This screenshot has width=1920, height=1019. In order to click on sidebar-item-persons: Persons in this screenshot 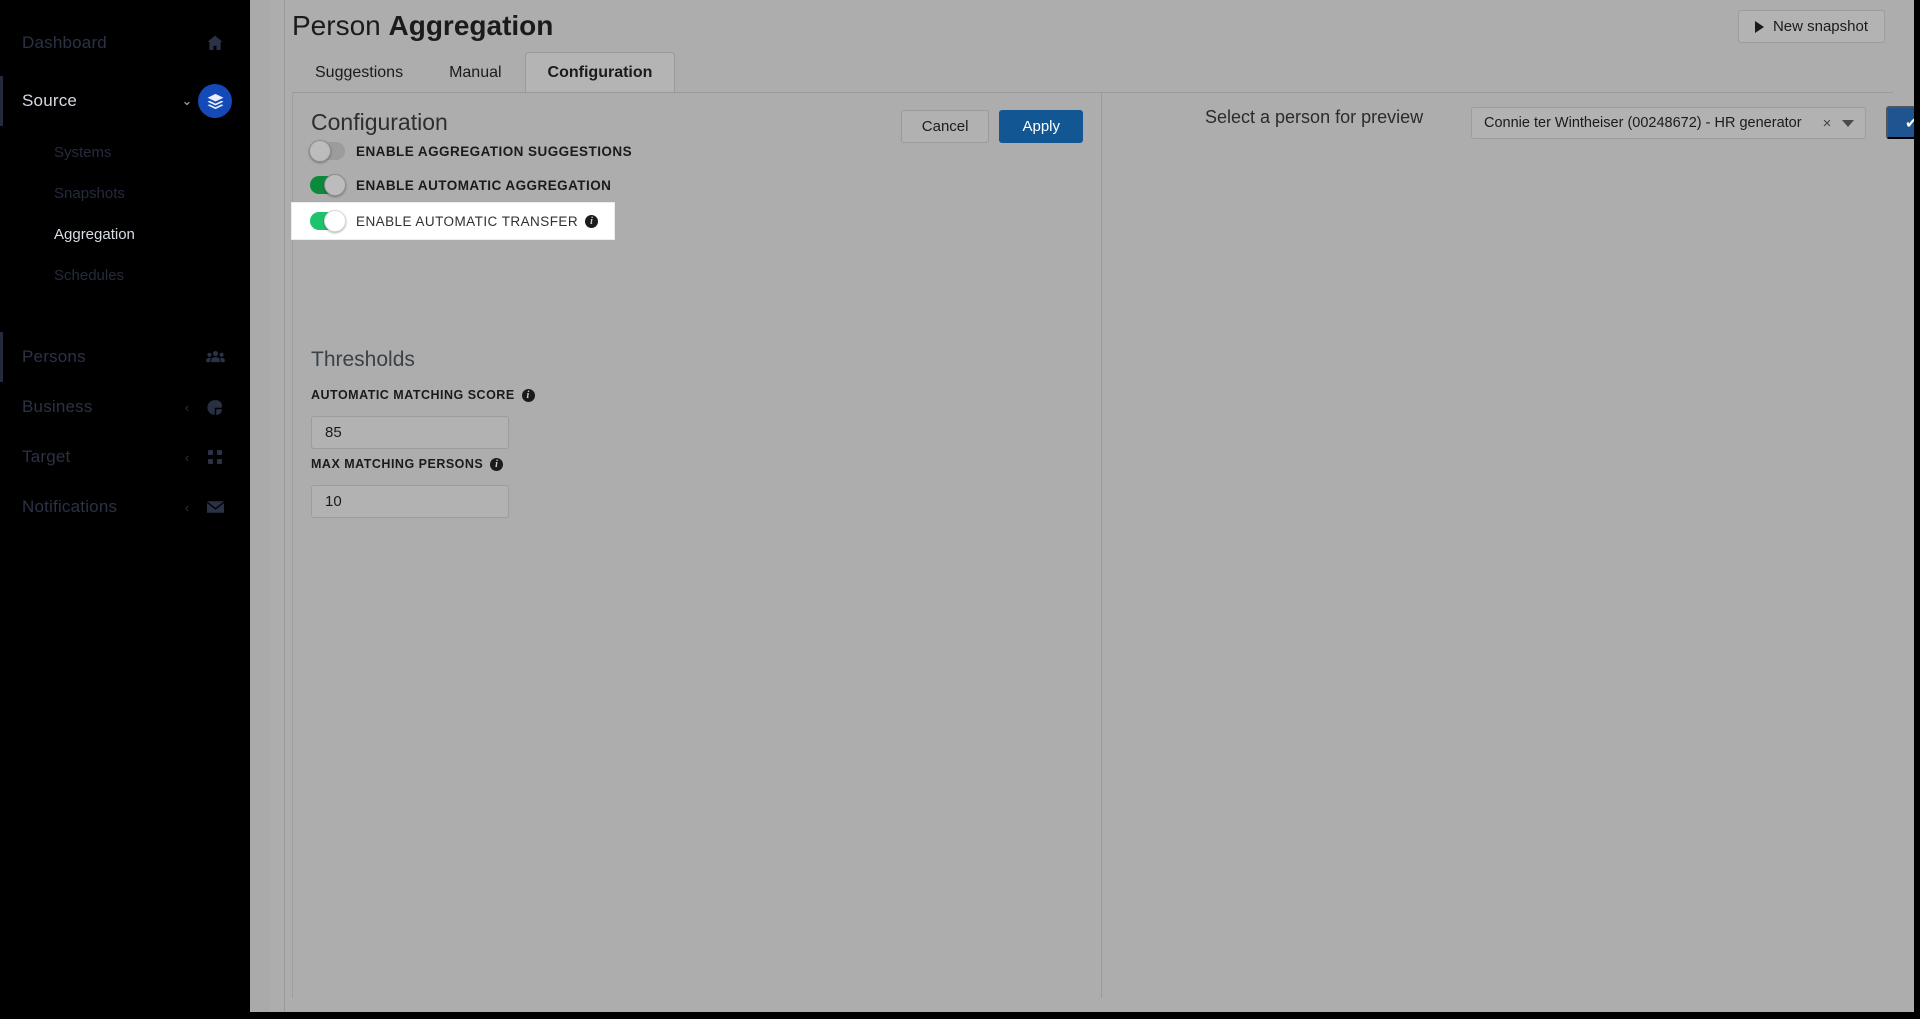, I will do `click(125, 357)`.